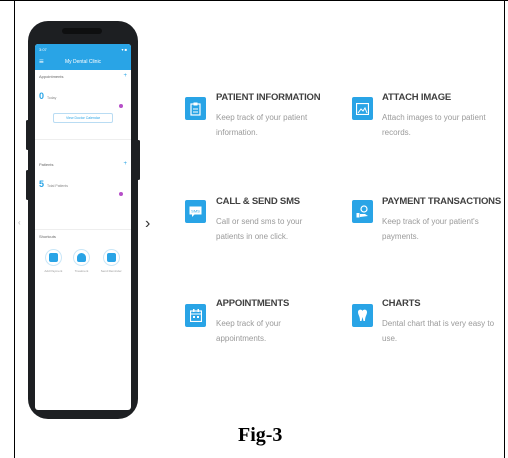 This screenshot has height=458, width=508. Describe the element at coordinates (400, 236) in the screenshot. I see `feature-desc: payments.` at that location.